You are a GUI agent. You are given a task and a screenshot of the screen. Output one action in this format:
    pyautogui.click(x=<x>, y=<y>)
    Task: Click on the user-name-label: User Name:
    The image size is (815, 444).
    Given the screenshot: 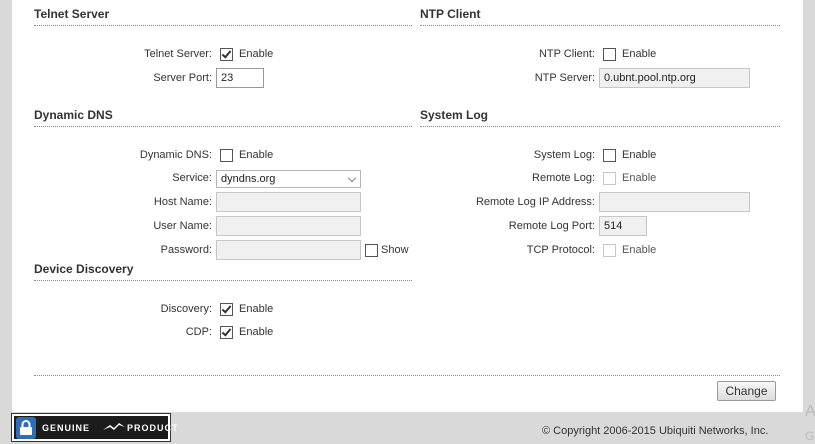 What is the action you would take?
    pyautogui.click(x=182, y=226)
    